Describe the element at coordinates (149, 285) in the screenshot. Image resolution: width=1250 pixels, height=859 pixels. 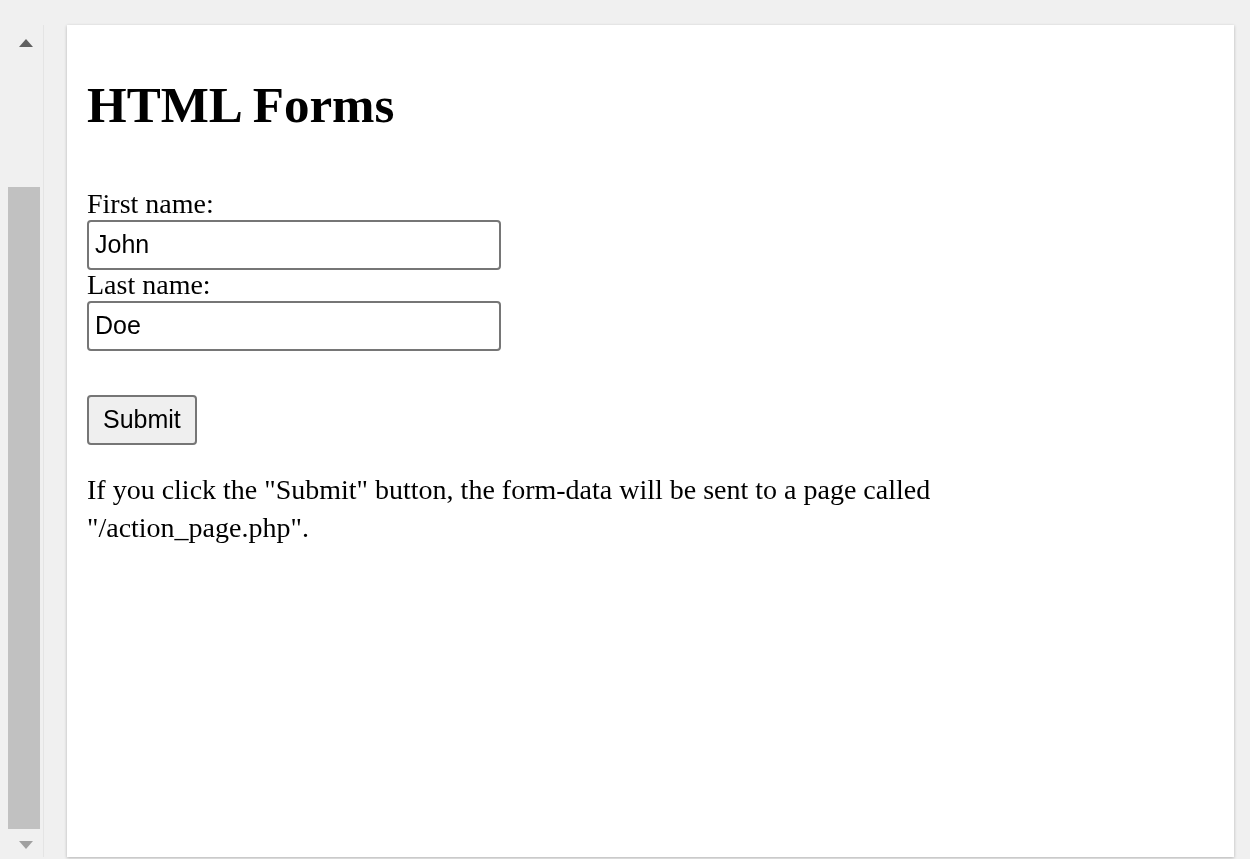
I see `field-label: Last name:` at that location.